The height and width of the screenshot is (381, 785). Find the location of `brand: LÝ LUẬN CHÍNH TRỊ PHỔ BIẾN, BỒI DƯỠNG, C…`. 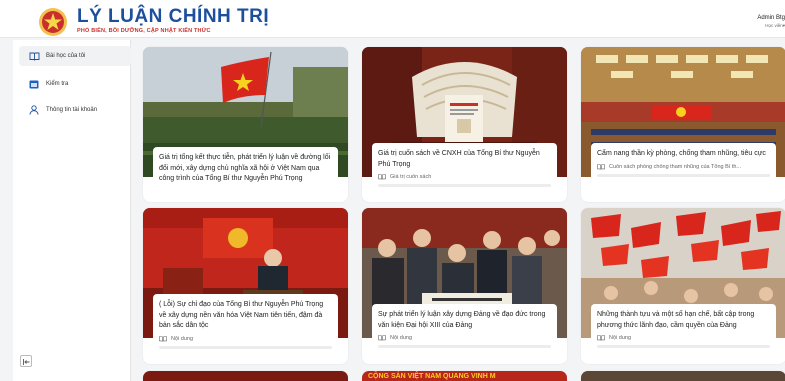

brand: LÝ LUẬN CHÍNH TRỊ PHỔ BIẾN, BỒI DƯỠNG, C… is located at coordinates (173, 20).